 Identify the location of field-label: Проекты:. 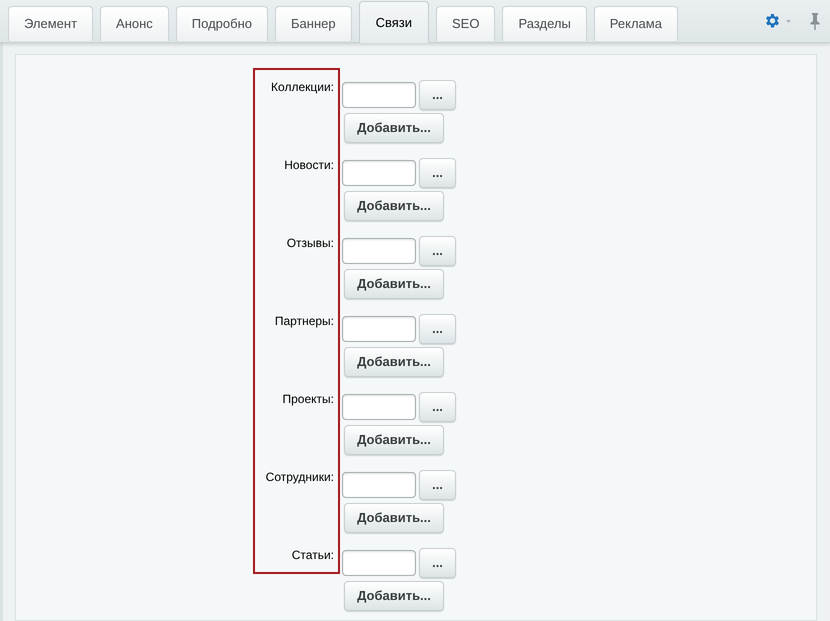
(308, 399).